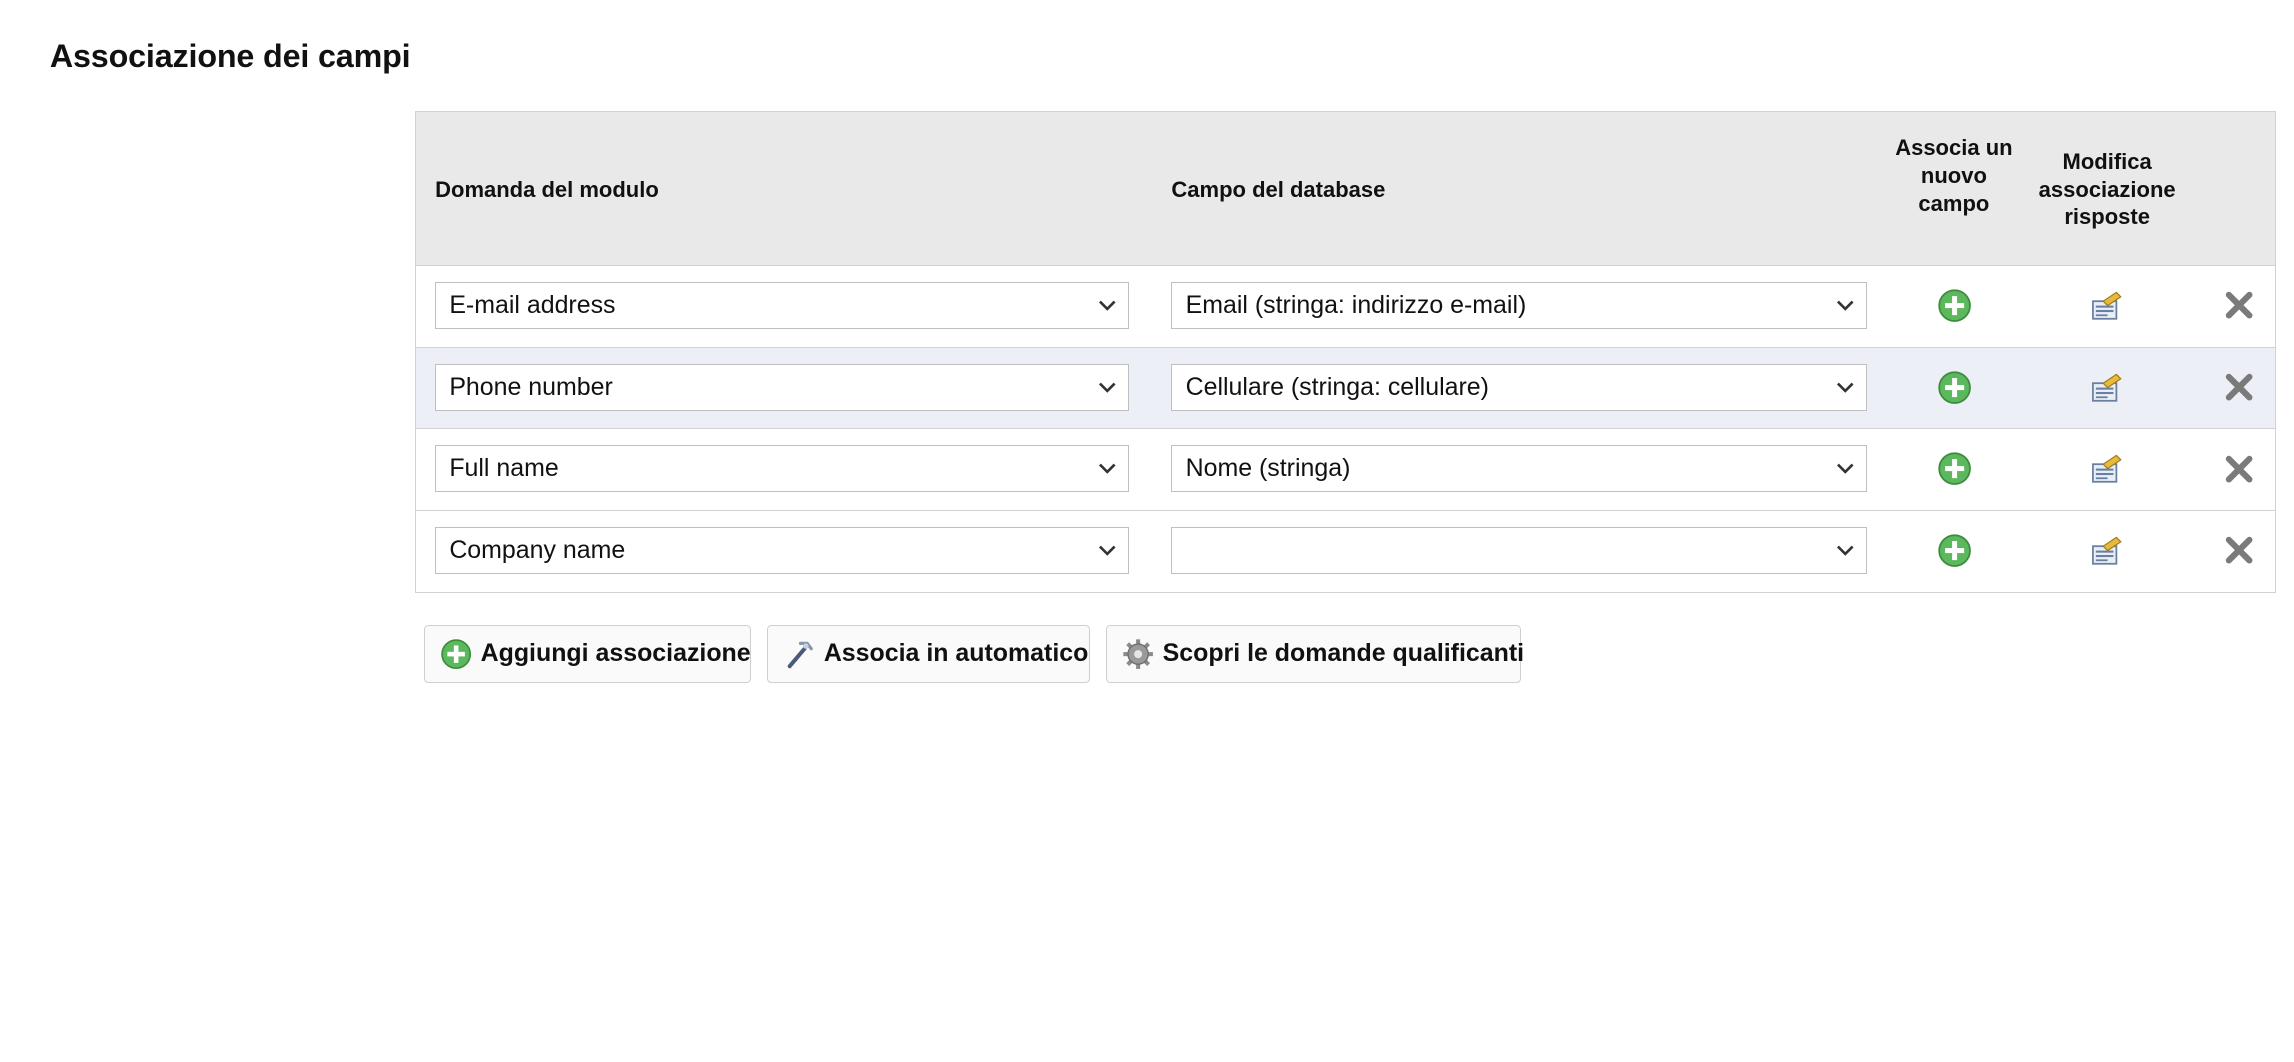 The image size is (2294, 1062). I want to click on auto-associate-label: Associa in automatico, so click(956, 652).